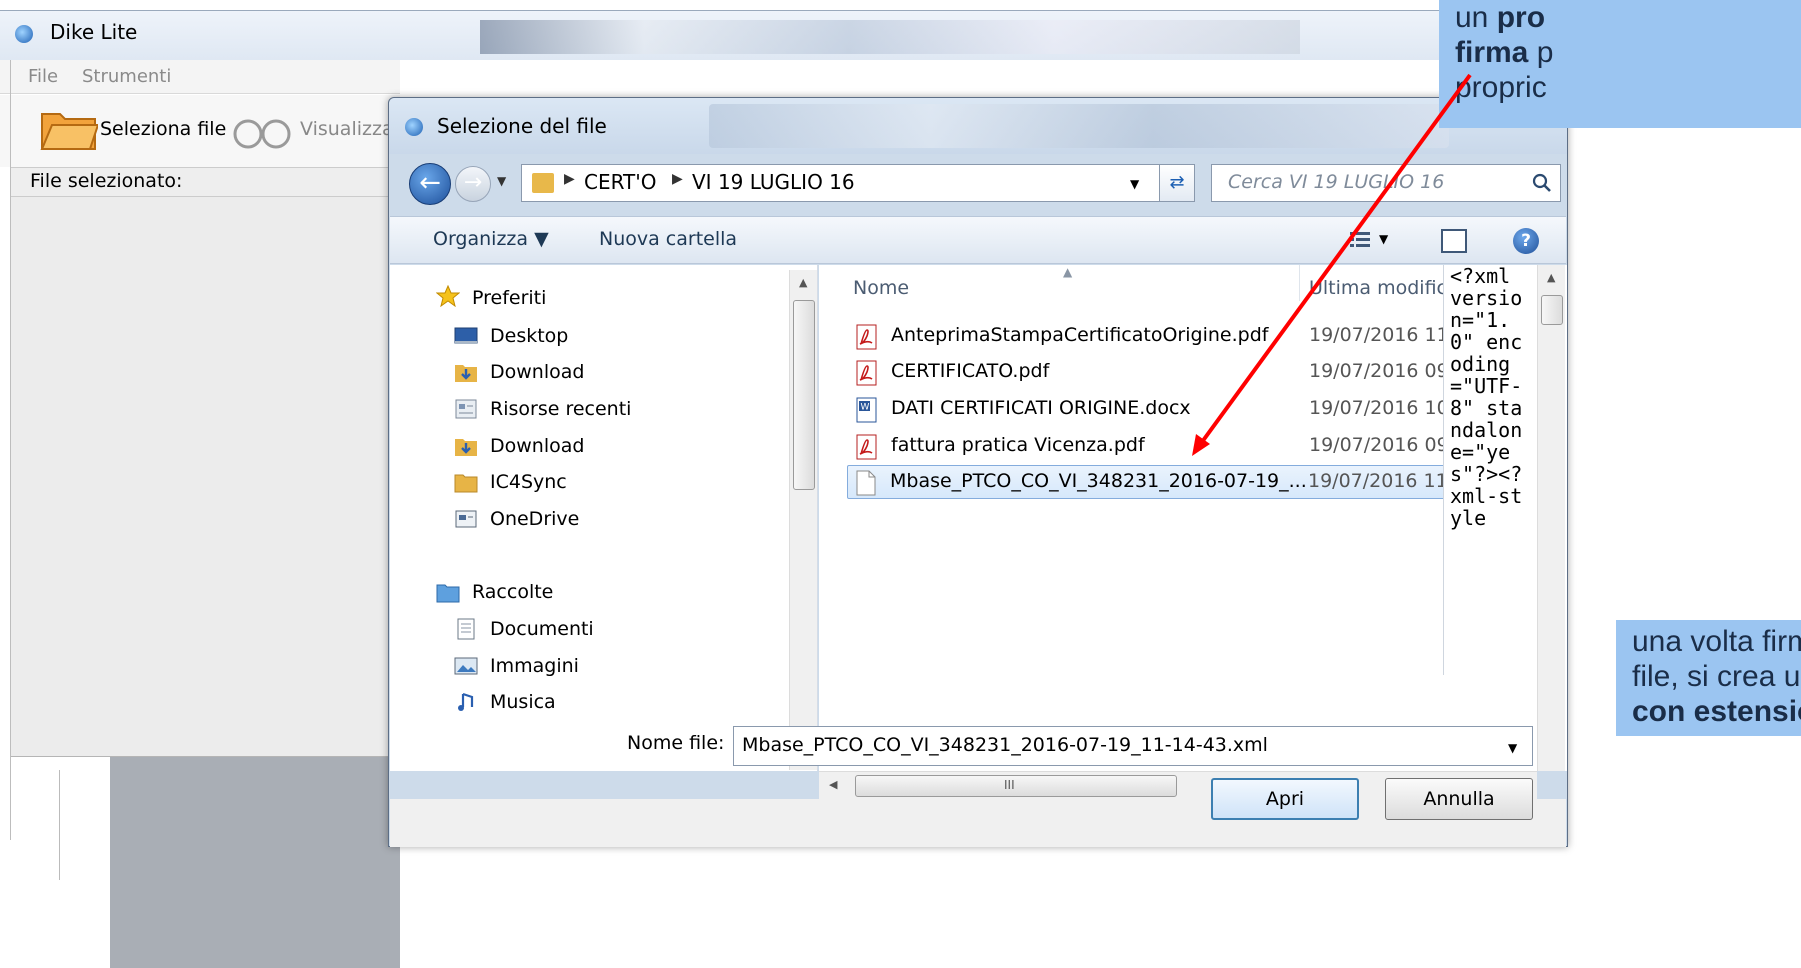  Describe the element at coordinates (1552, 310) in the screenshot. I see `file-vscroll-thumb` at that location.